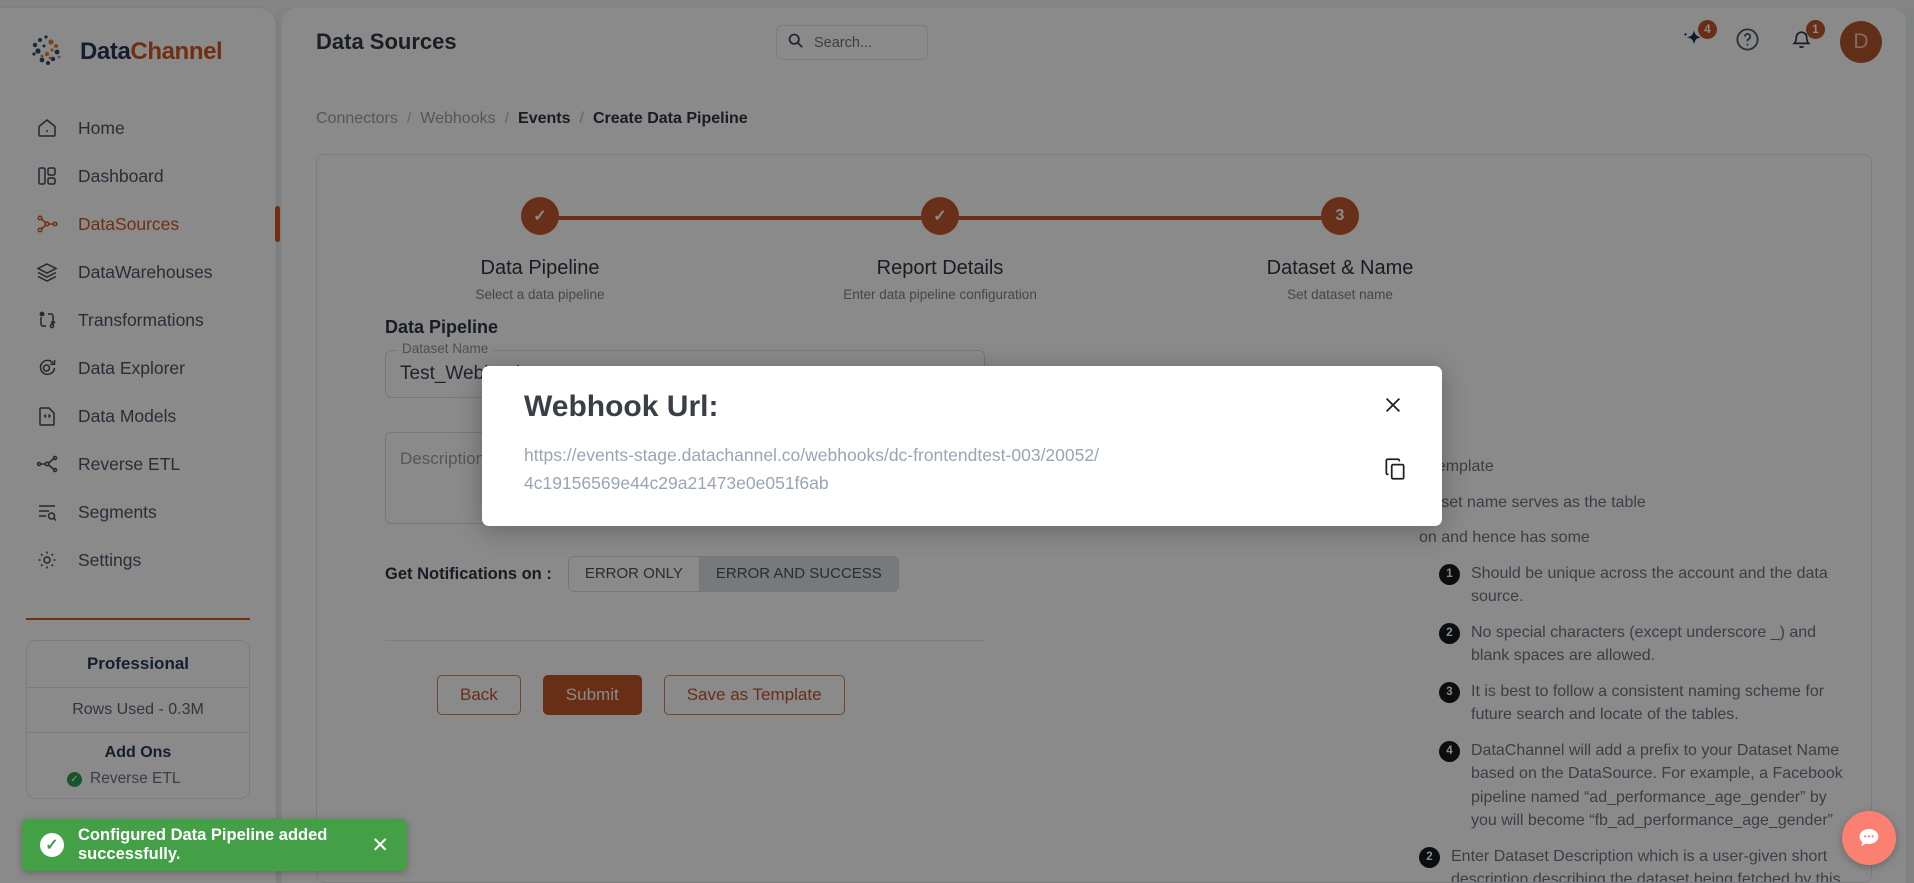 This screenshot has height=883, width=1914. Describe the element at coordinates (1869, 838) in the screenshot. I see `chat-bubble-icon` at that location.